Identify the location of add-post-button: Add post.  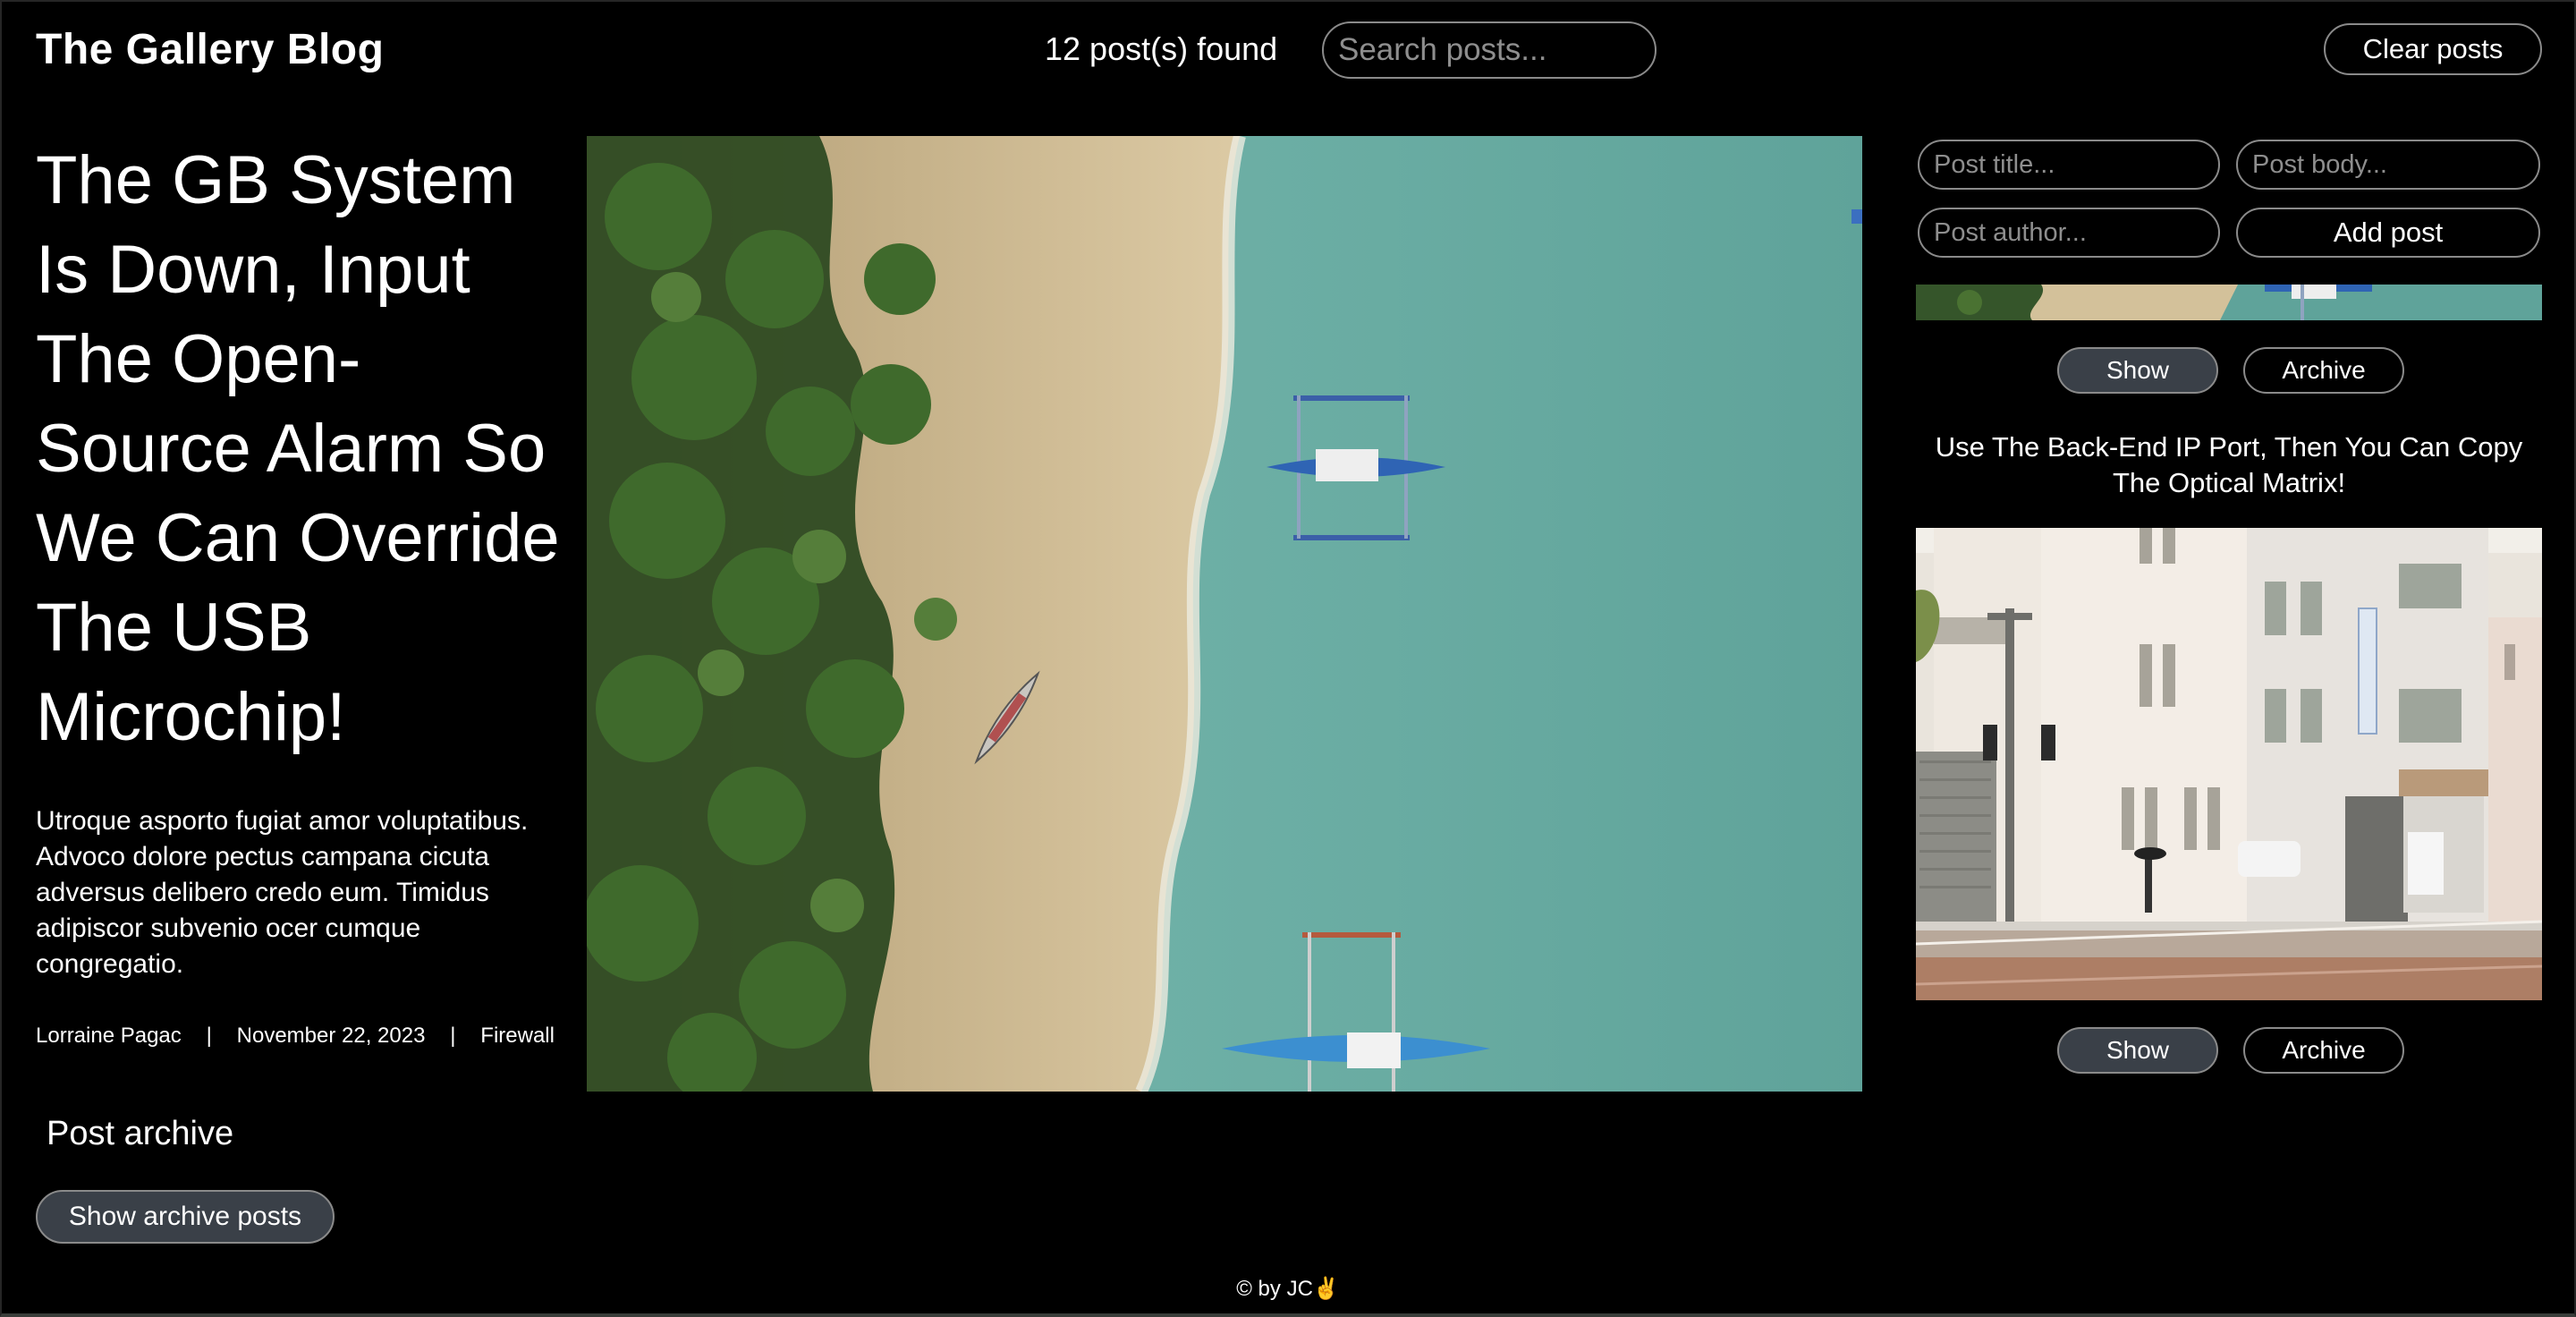
(2388, 233).